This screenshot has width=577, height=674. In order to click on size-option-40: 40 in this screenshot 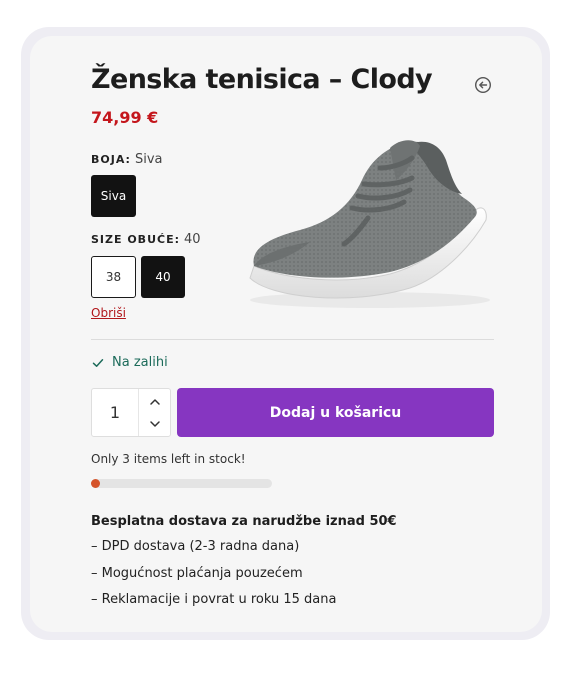, I will do `click(163, 277)`.